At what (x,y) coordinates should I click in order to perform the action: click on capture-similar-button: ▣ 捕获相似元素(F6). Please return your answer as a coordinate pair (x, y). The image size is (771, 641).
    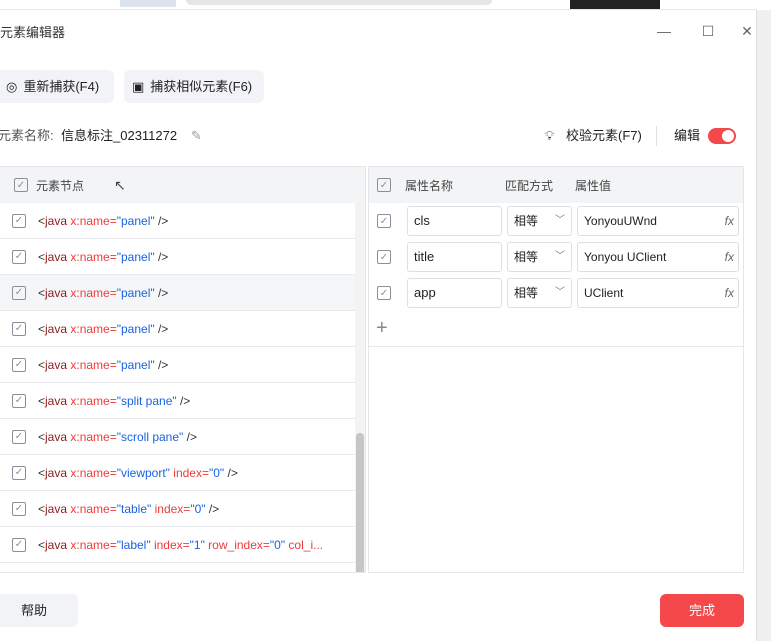
    Looking at the image, I should click on (194, 86).